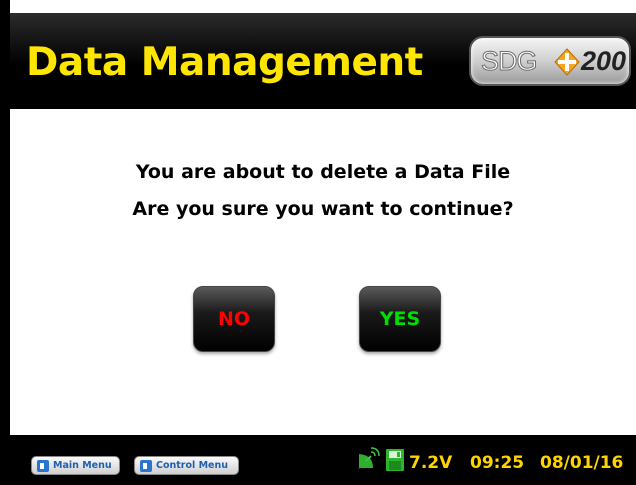  What do you see at coordinates (431, 463) in the screenshot?
I see `battery-voltage: 7.2V` at bounding box center [431, 463].